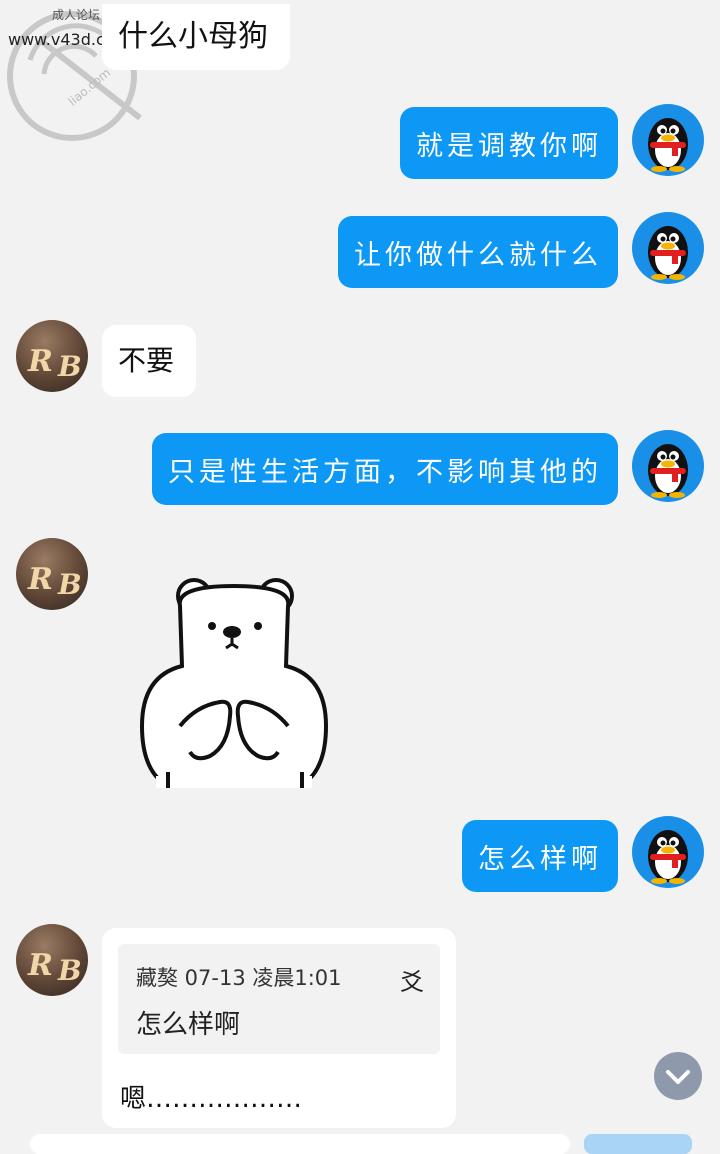 The width and height of the screenshot is (720, 1154). I want to click on white-bear-icon, so click(234, 683).